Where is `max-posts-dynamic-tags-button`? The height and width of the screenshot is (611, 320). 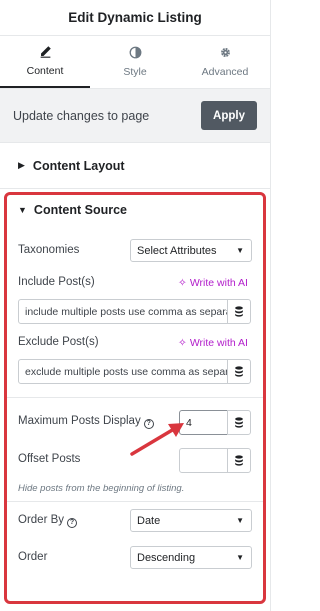
max-posts-dynamic-tags-button is located at coordinates (239, 422).